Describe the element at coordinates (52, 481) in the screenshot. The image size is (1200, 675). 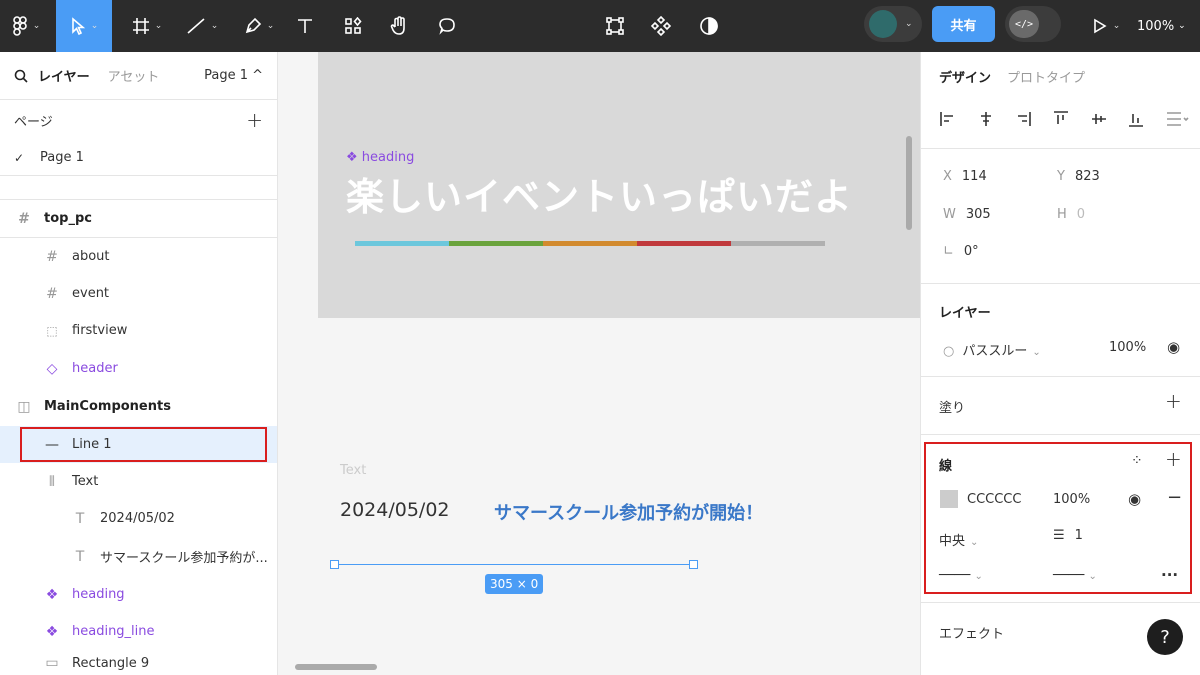
I see `auto-layout-icon: ⫴` at that location.